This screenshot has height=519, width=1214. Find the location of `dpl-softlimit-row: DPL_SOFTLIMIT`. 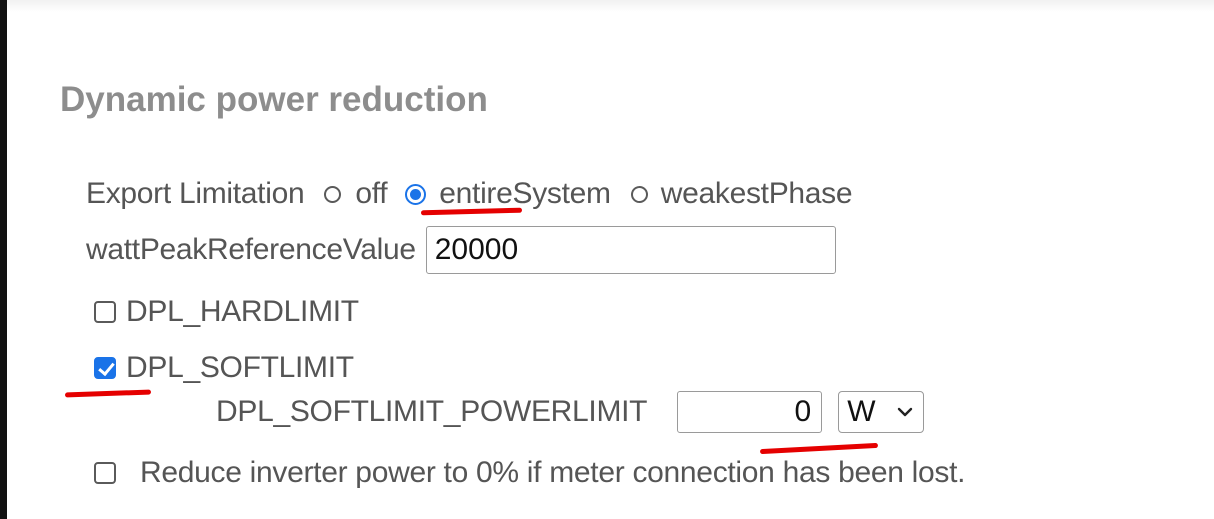

dpl-softlimit-row: DPL_SOFTLIMIT is located at coordinates (224, 368).